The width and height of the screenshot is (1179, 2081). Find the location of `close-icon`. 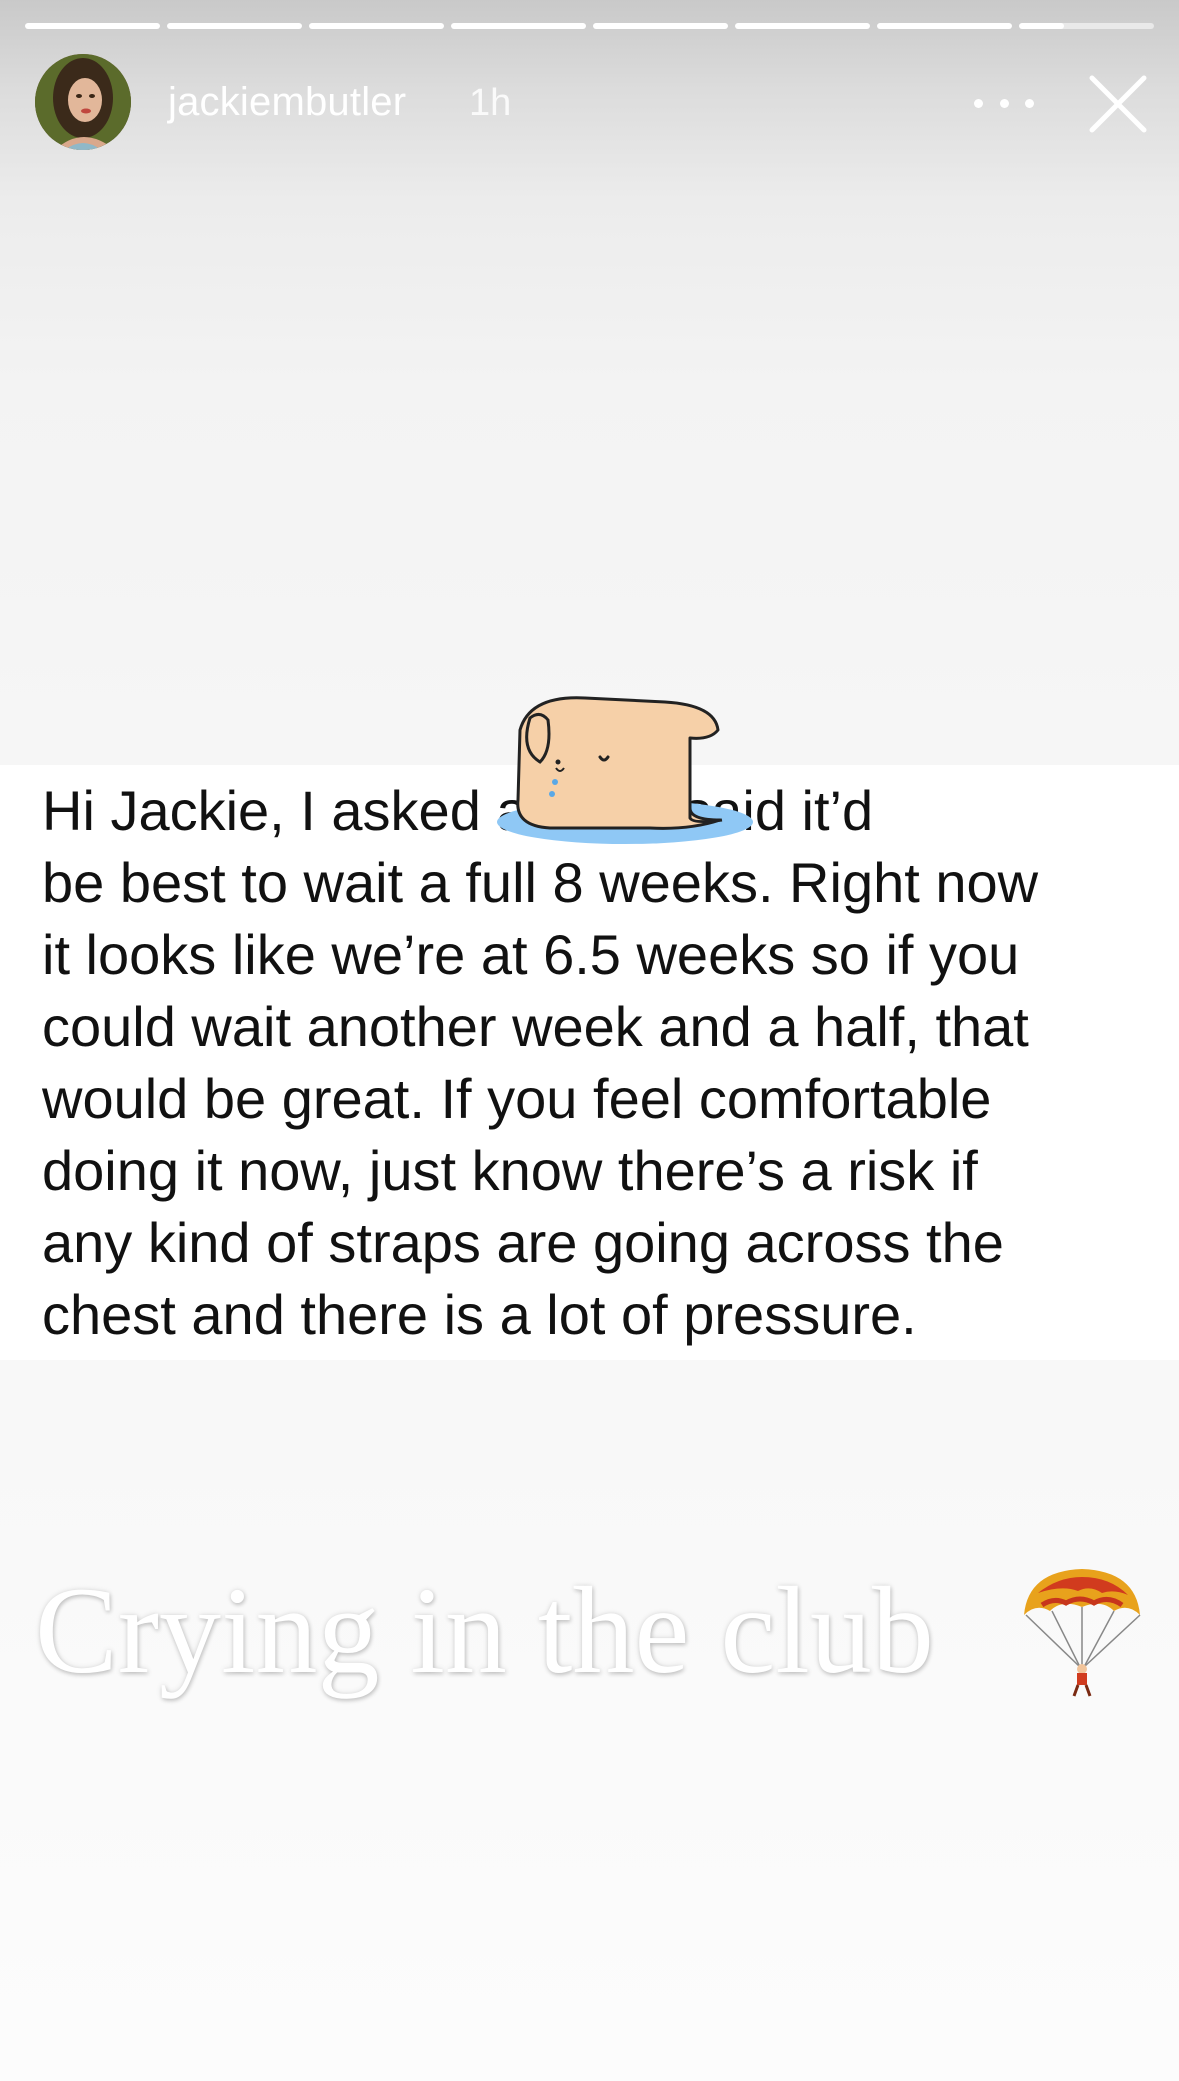

close-icon is located at coordinates (1118, 104).